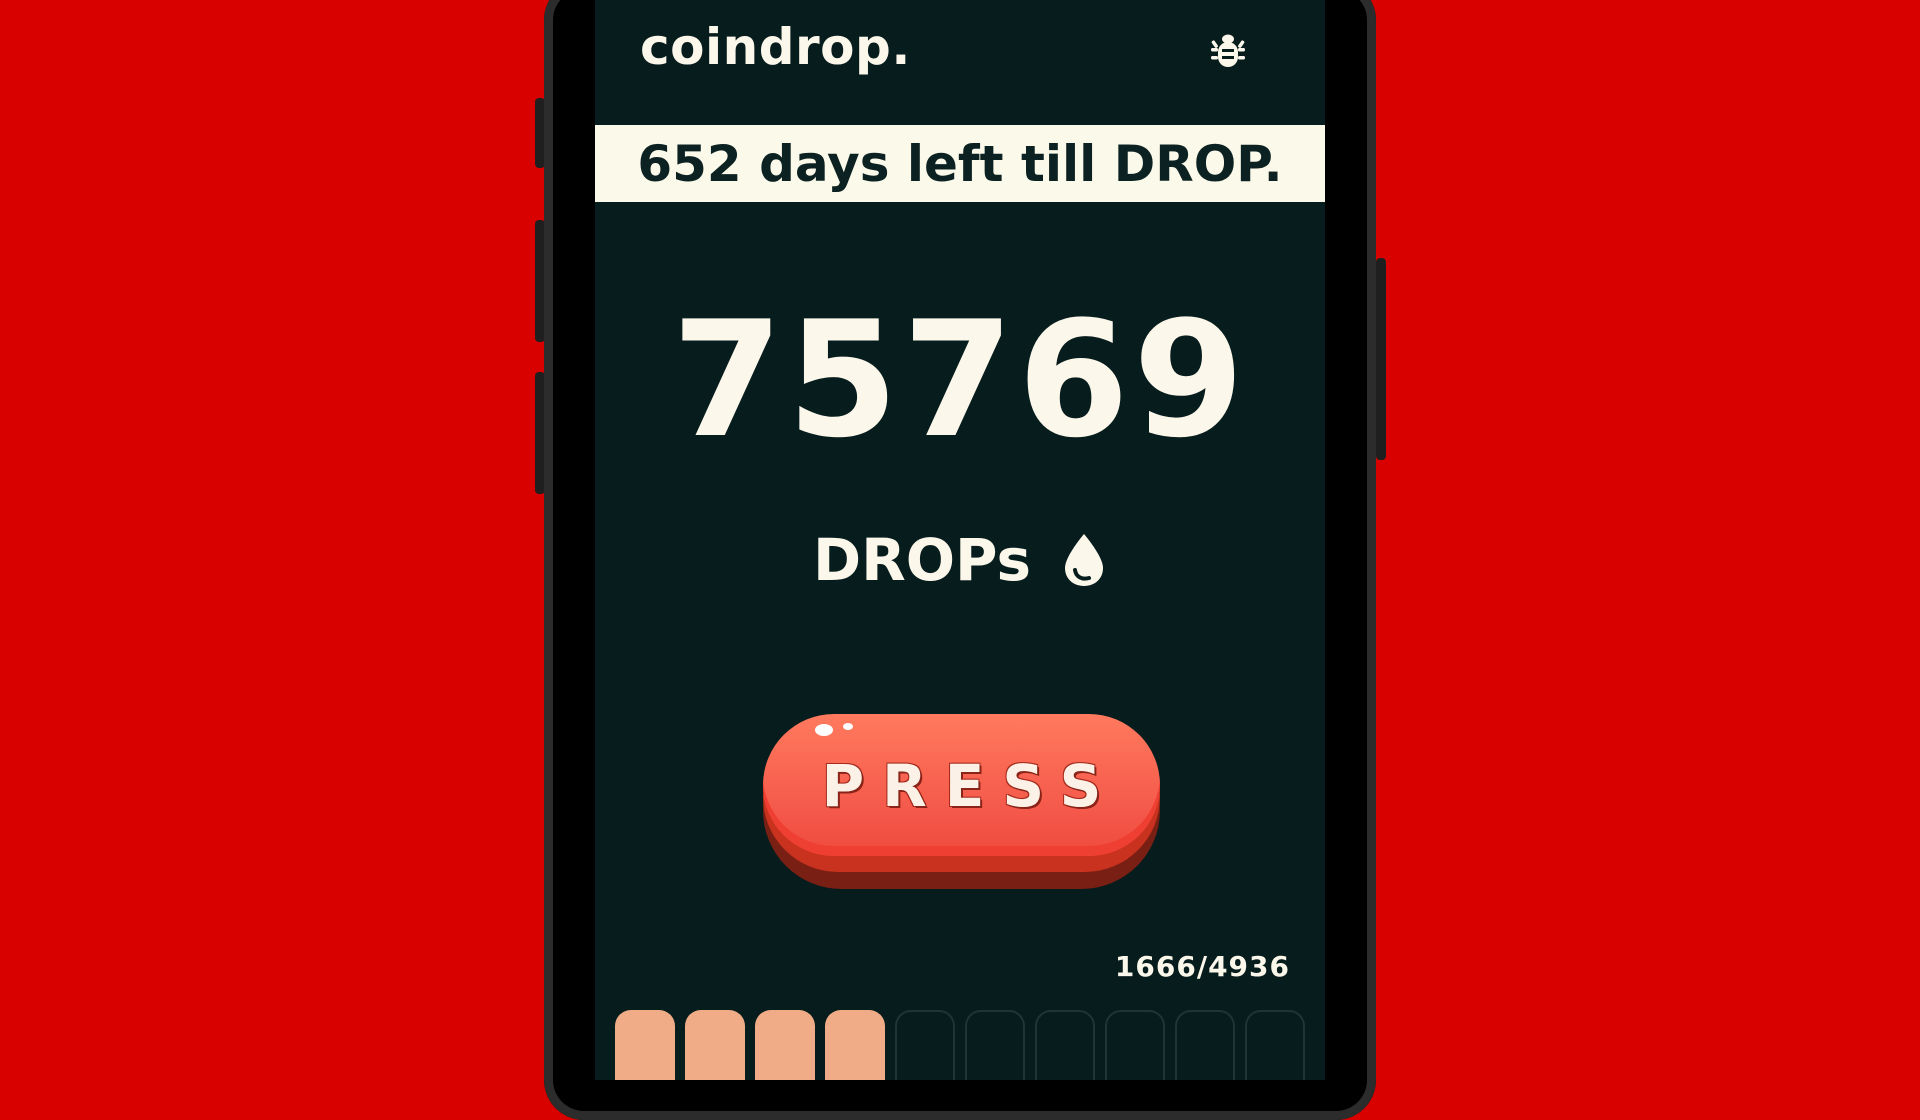 The width and height of the screenshot is (1920, 1120). Describe the element at coordinates (1381, 359) in the screenshot. I see `phone-power-button` at that location.